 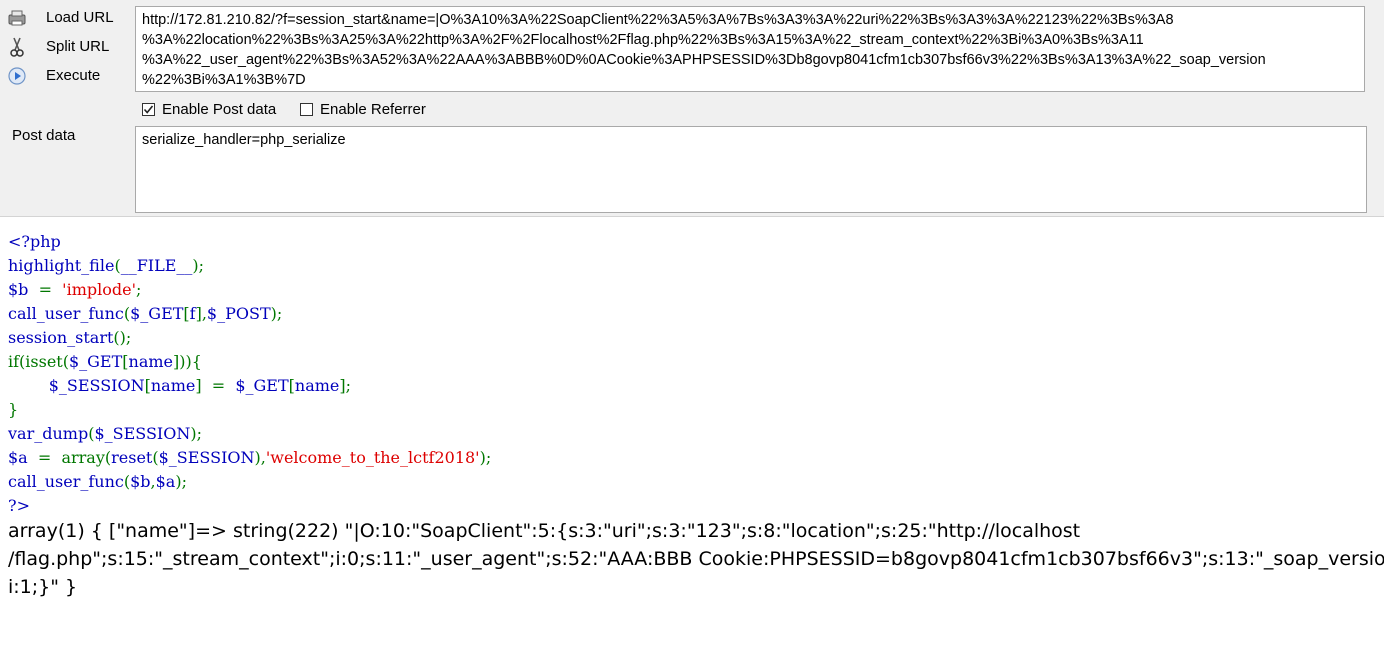 I want to click on code-token: ;, so click(x=138, y=289).